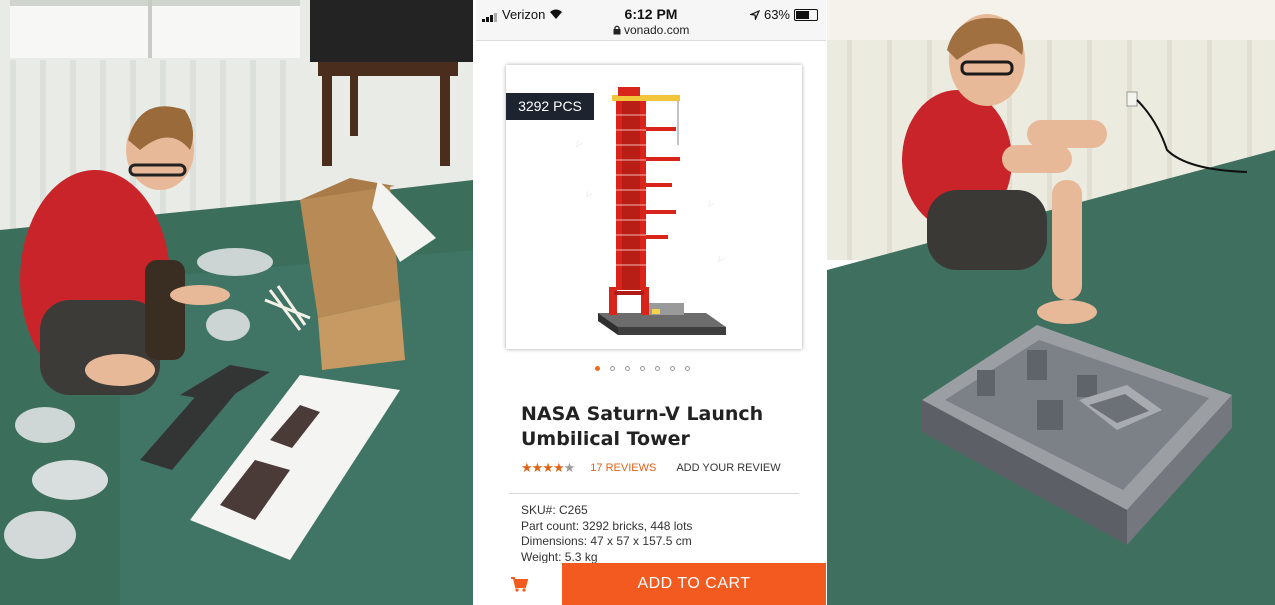 The image size is (1275, 605). What do you see at coordinates (642, 426) in the screenshot?
I see `product-title: NASA Saturn-V Launch Umbilical Tower` at bounding box center [642, 426].